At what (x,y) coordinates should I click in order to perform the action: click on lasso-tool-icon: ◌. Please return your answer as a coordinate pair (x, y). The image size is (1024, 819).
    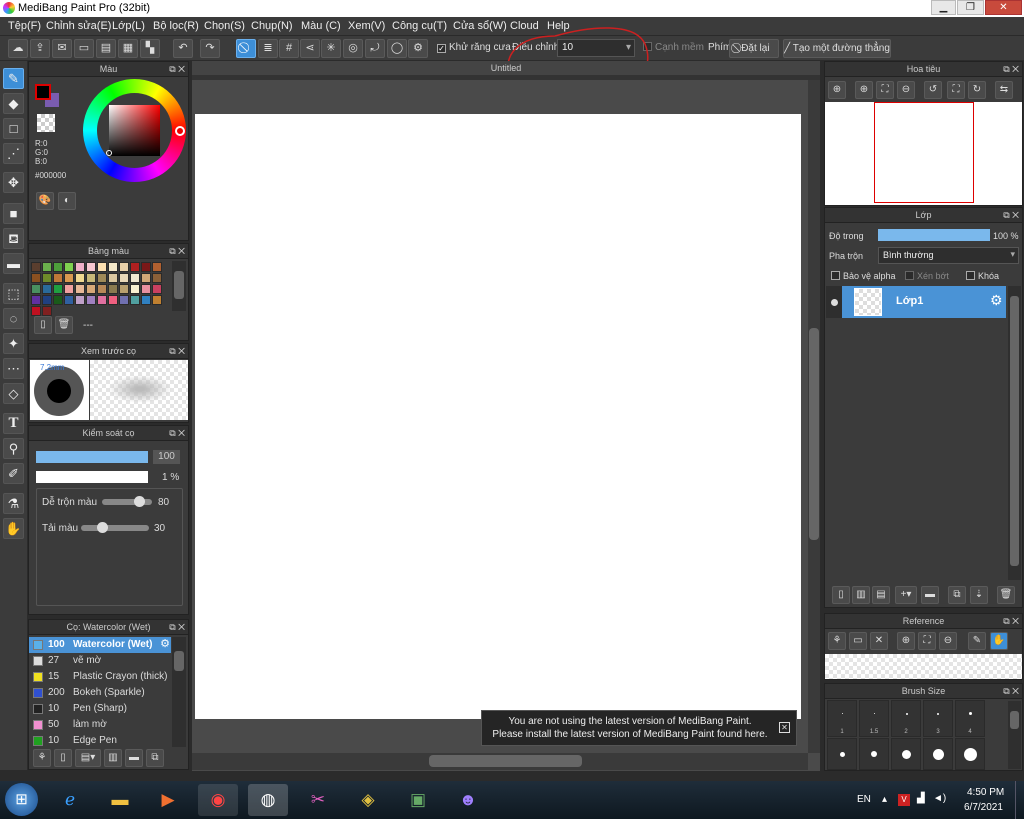
    Looking at the image, I should click on (13, 318).